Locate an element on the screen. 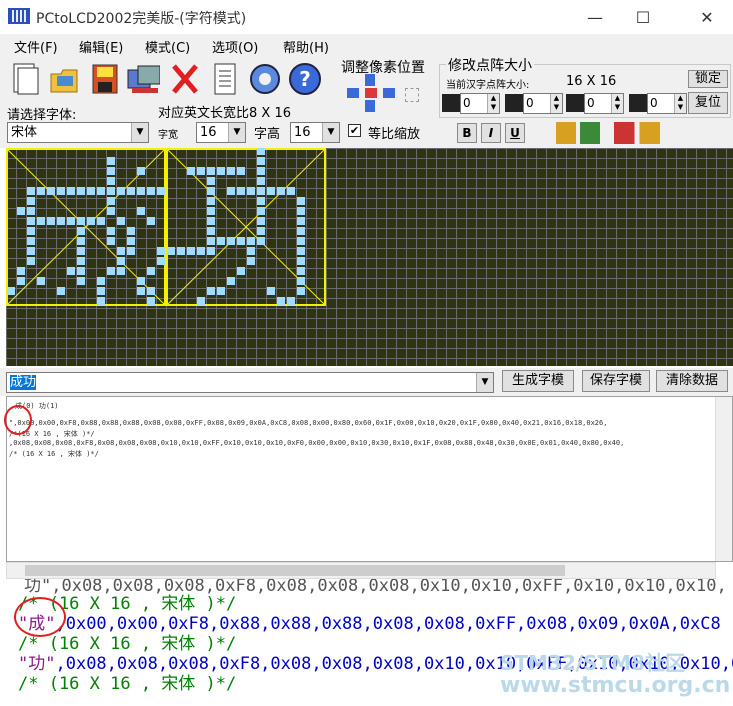  height-select-value: 16 is located at coordinates (302, 132).